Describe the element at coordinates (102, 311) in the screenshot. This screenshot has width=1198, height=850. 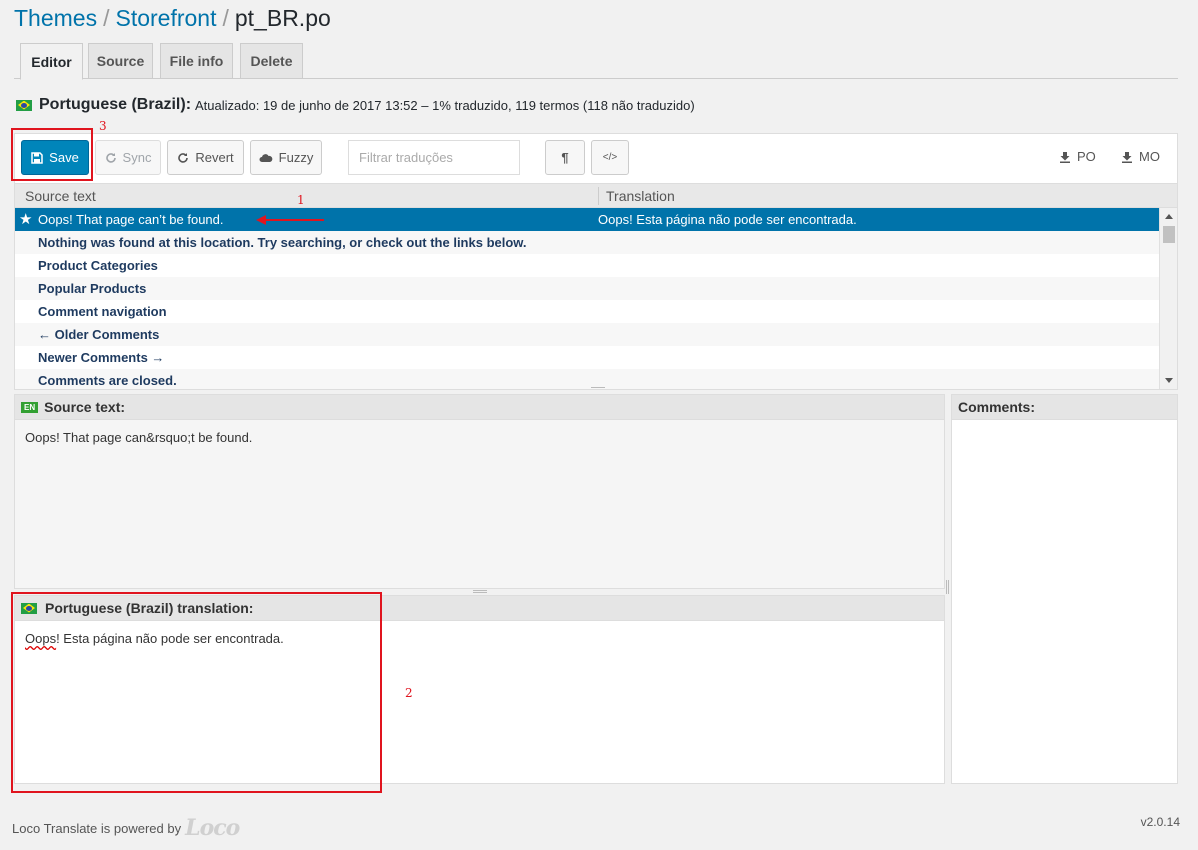
I see `row-source-text: Comment navigation` at that location.